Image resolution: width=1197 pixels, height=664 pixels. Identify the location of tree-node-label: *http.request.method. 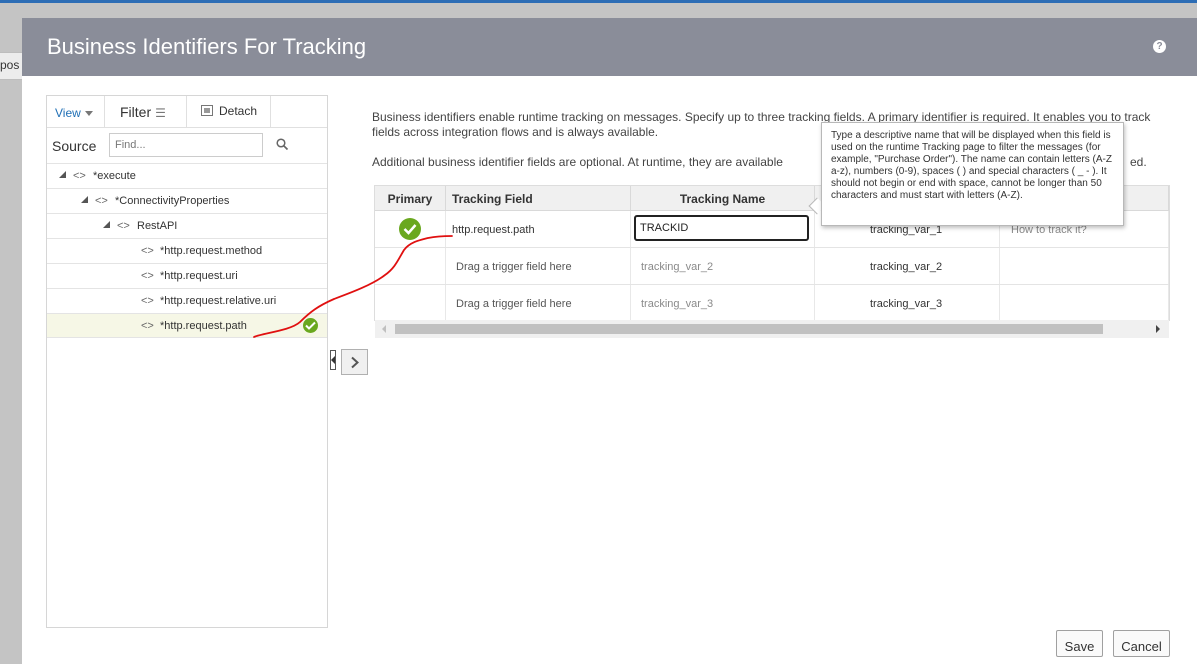
(211, 251).